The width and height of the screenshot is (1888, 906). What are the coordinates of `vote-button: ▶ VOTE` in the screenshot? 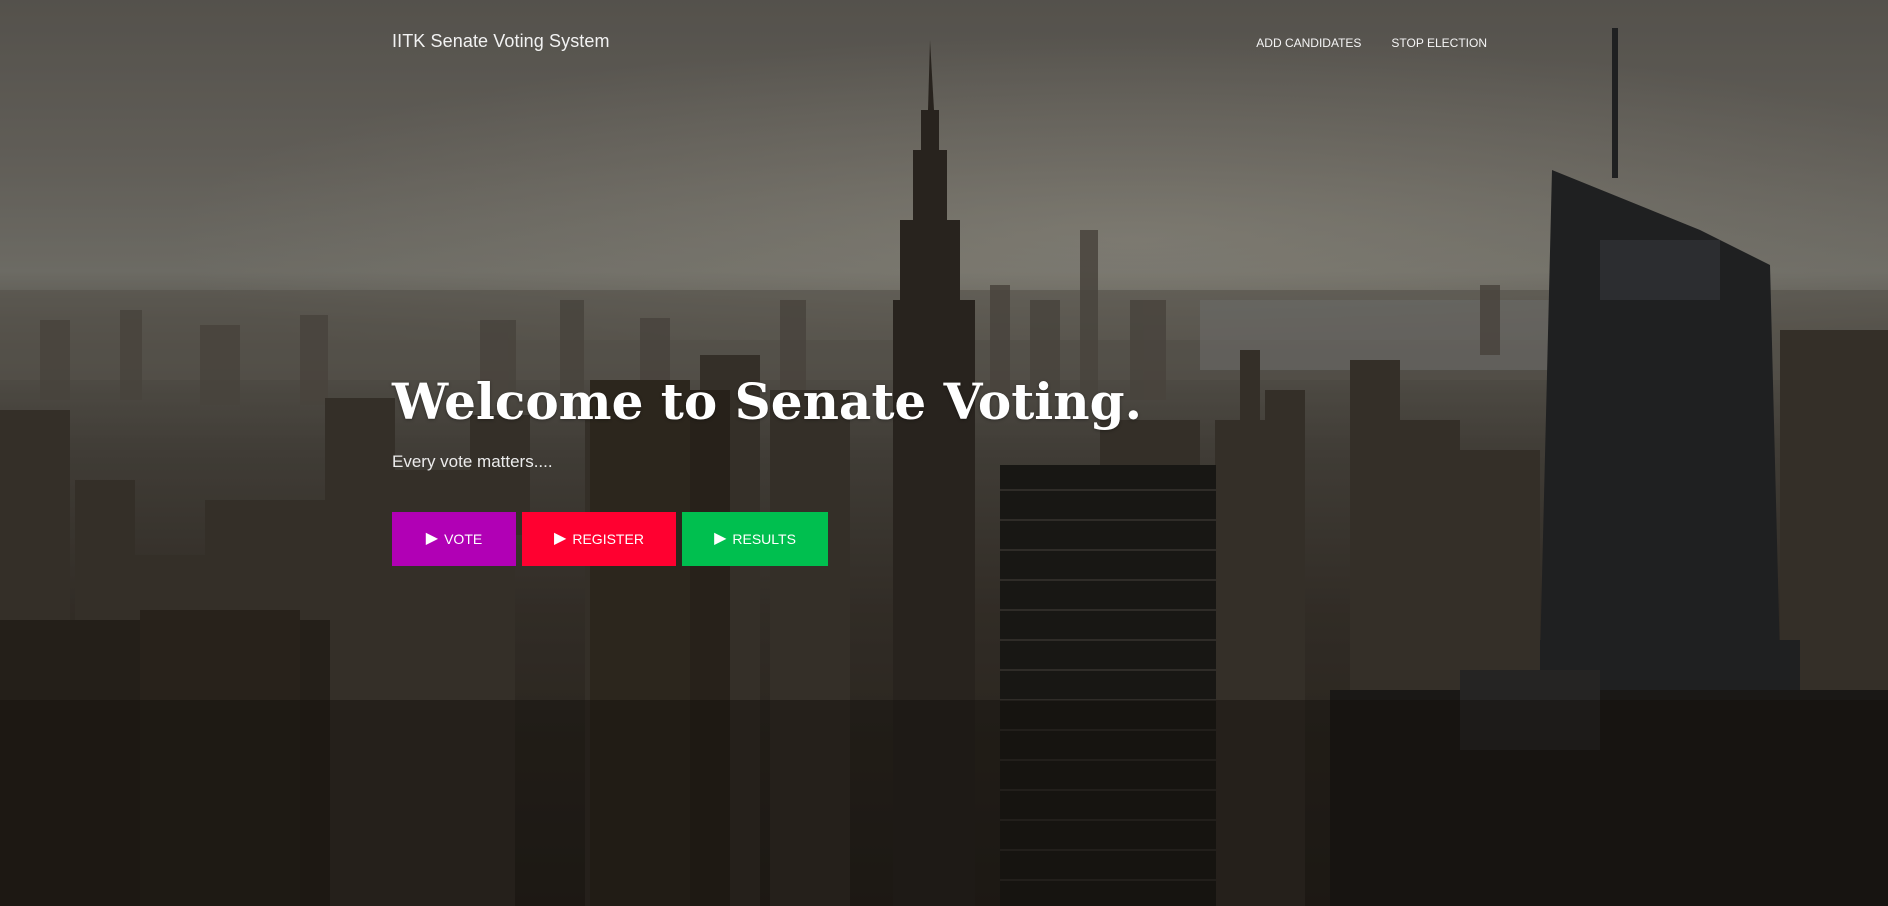 It's located at (454, 539).